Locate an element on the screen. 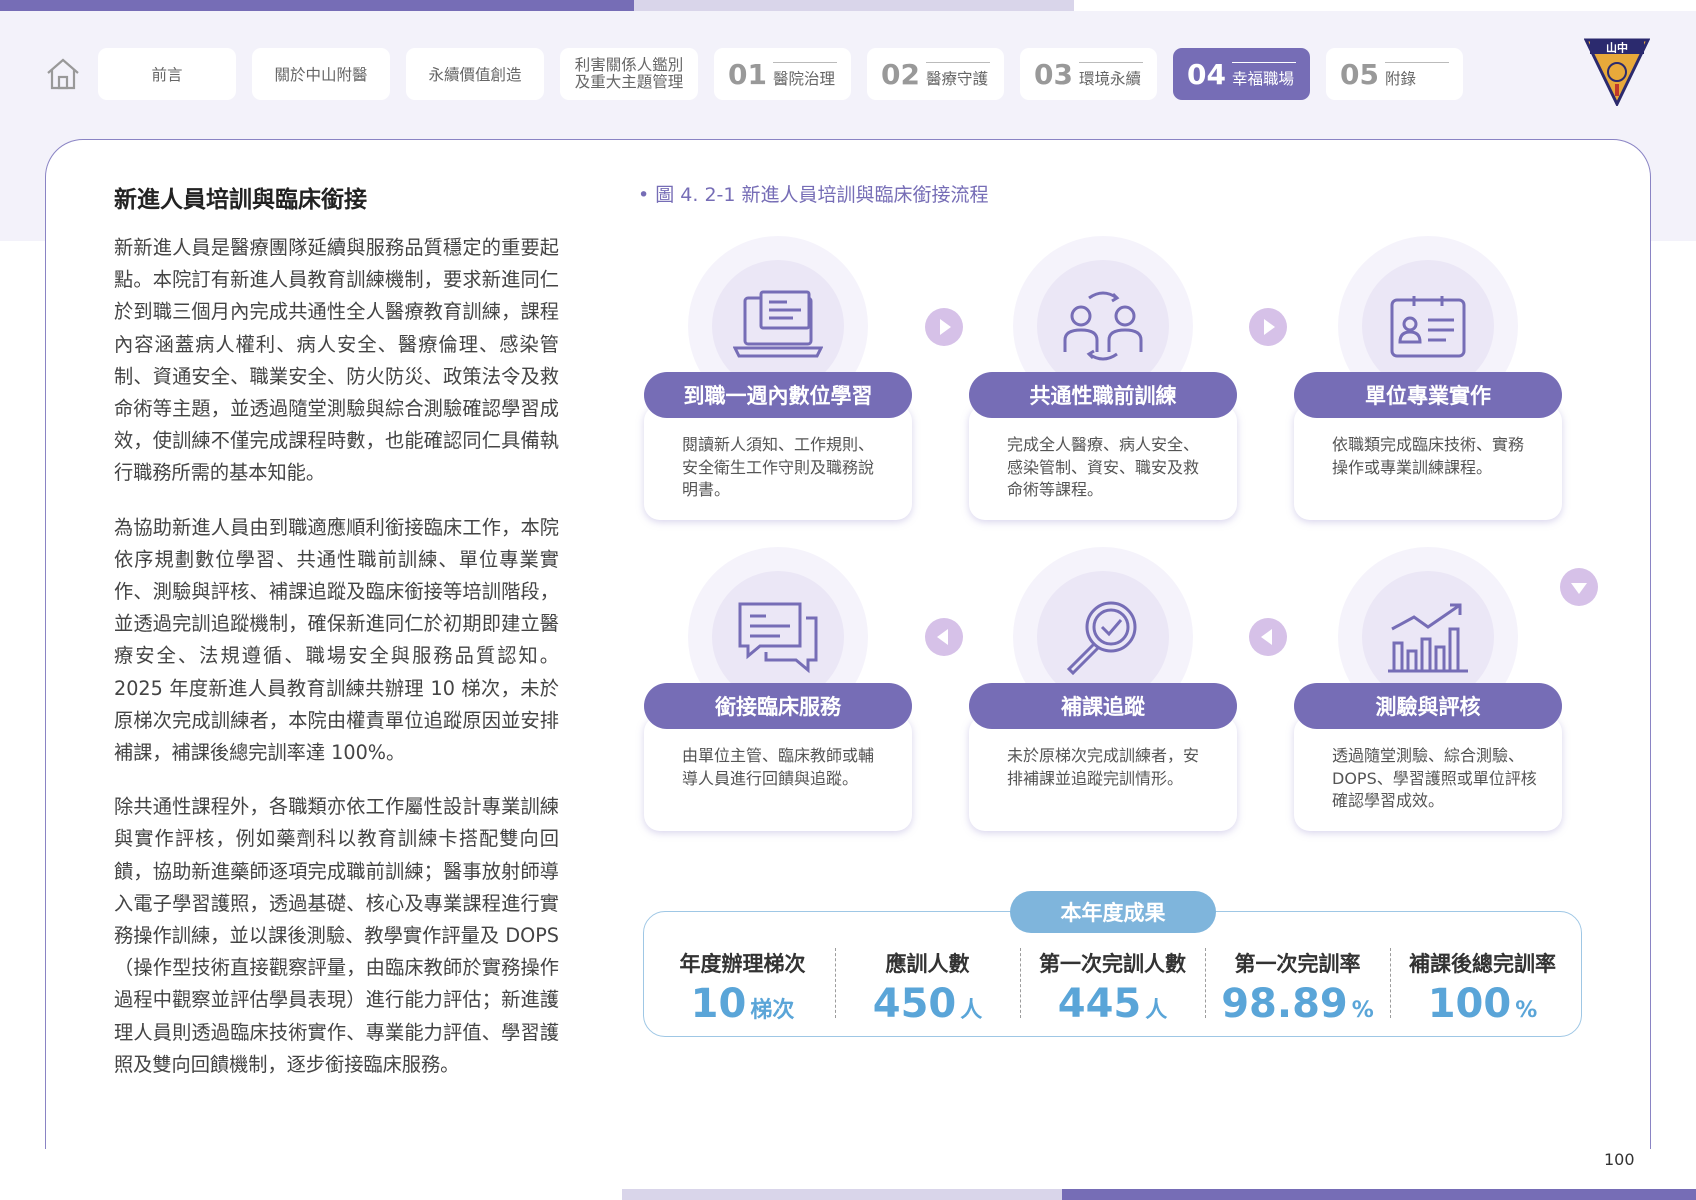  step-1-label: 到職一週內數位學習 is located at coordinates (778, 395).